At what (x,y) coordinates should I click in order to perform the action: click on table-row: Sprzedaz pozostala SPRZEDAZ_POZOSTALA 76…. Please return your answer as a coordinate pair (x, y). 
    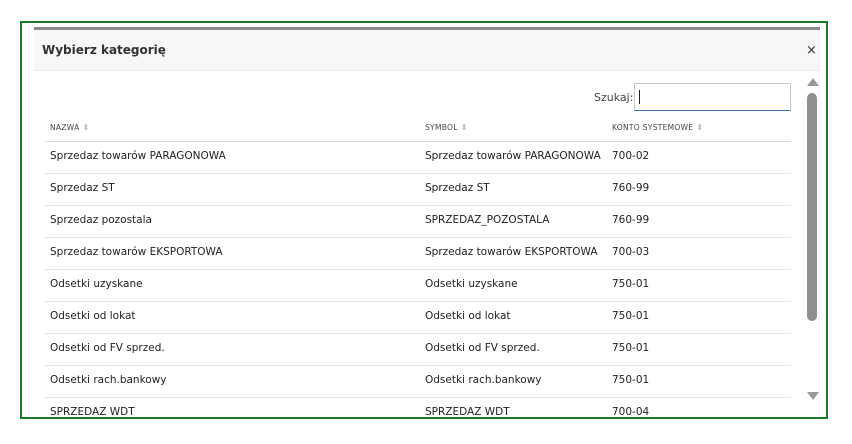
    Looking at the image, I should click on (418, 222).